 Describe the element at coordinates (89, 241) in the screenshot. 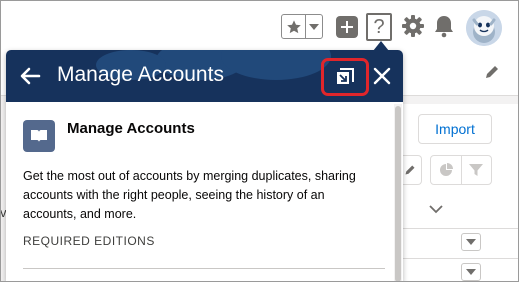

I see `required-editions-label: REQUIRED EDITIONS` at that location.